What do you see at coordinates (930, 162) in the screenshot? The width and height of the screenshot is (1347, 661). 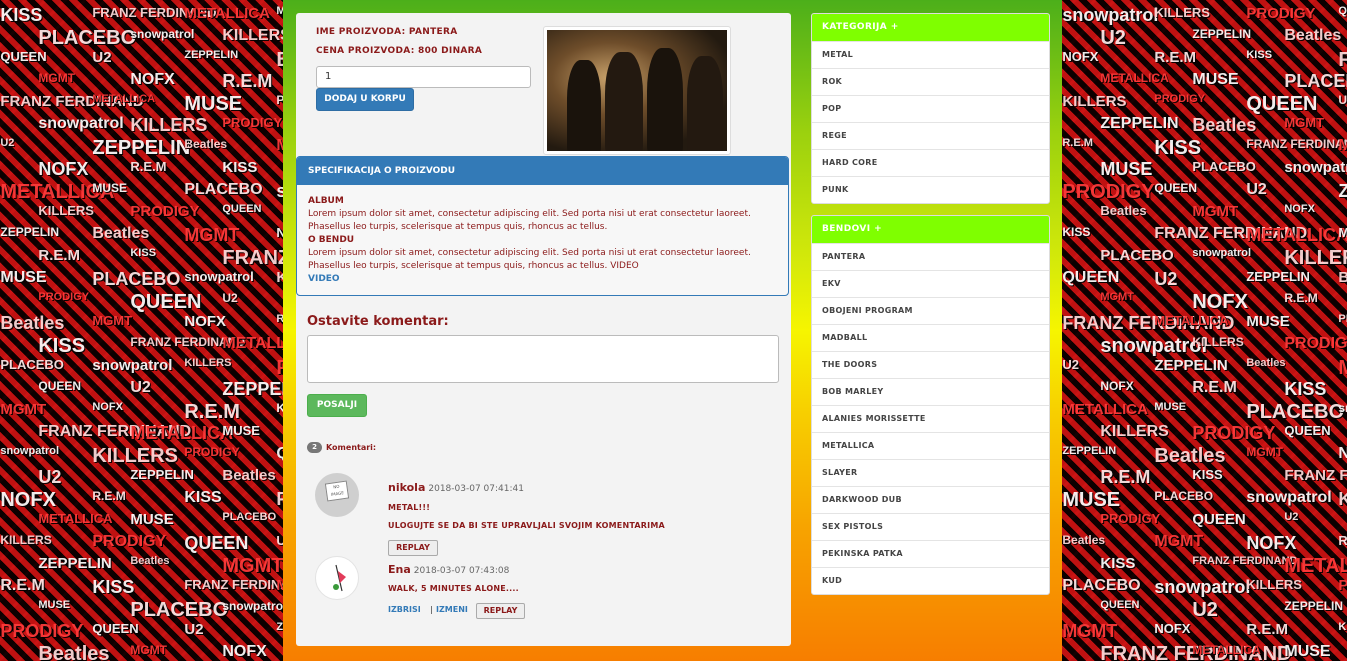 I see `category-item: HARD CORE` at bounding box center [930, 162].